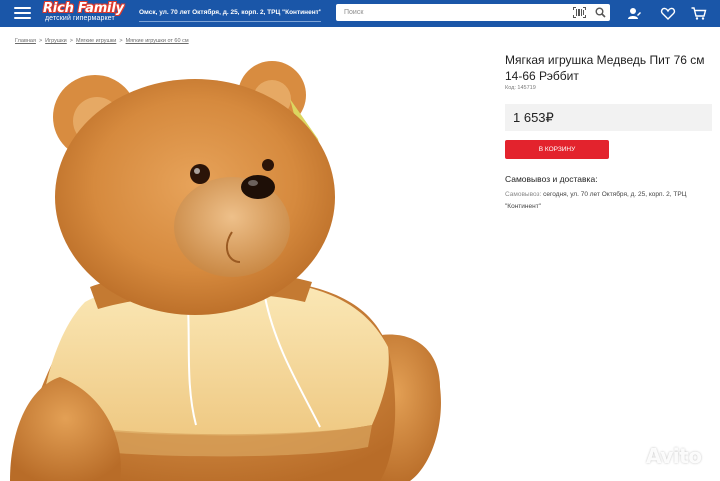  What do you see at coordinates (520, 88) in the screenshot?
I see `product-code: Код: 145719` at bounding box center [520, 88].